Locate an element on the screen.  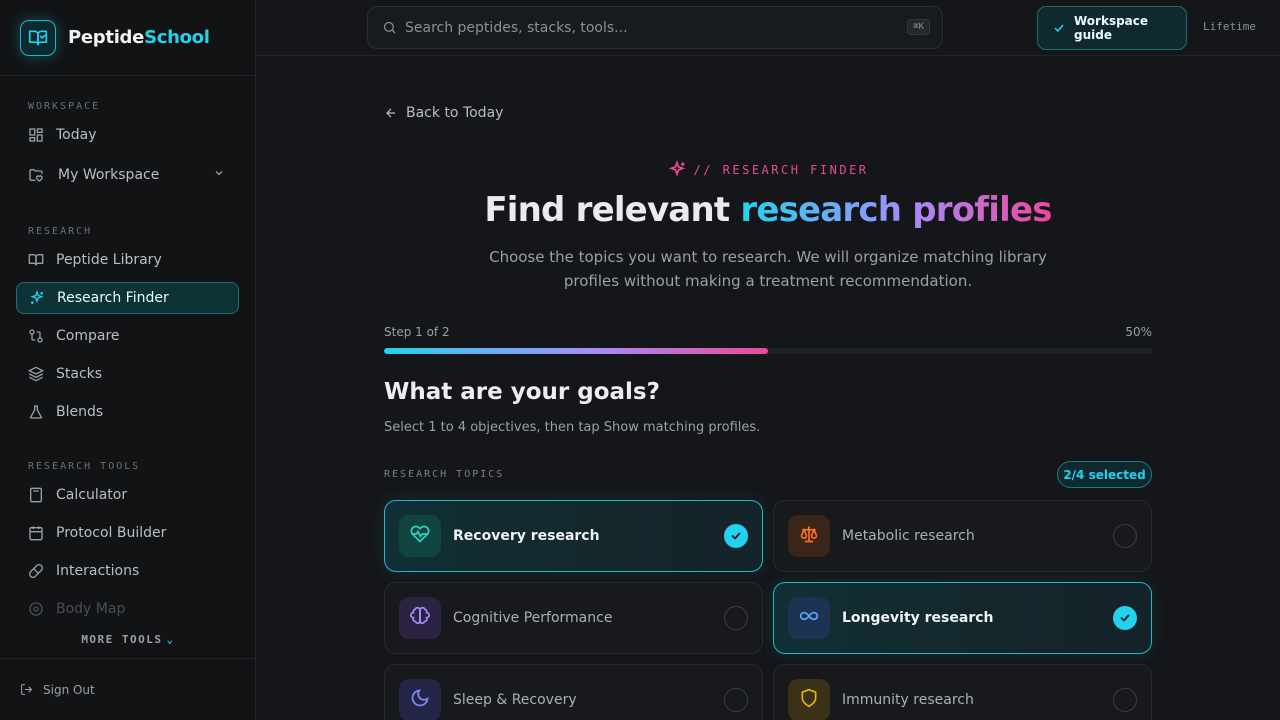
search-shortcut: ⌘K is located at coordinates (918, 27).